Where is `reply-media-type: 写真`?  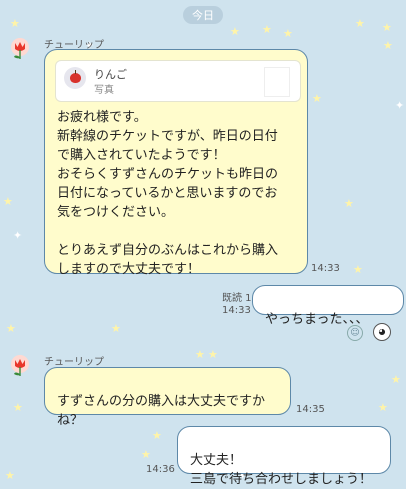 reply-media-type: 写真 is located at coordinates (104, 90).